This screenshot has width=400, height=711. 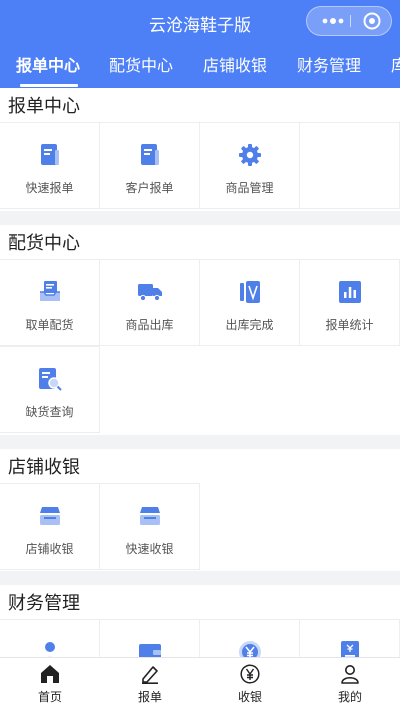 What do you see at coordinates (350, 292) in the screenshot?
I see `chart-icon` at bounding box center [350, 292].